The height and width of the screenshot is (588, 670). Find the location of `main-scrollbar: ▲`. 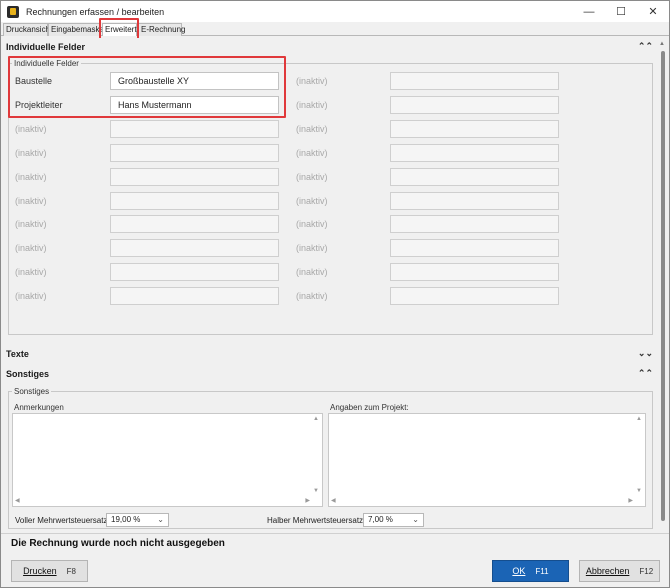

main-scrollbar: ▲ is located at coordinates (663, 286).